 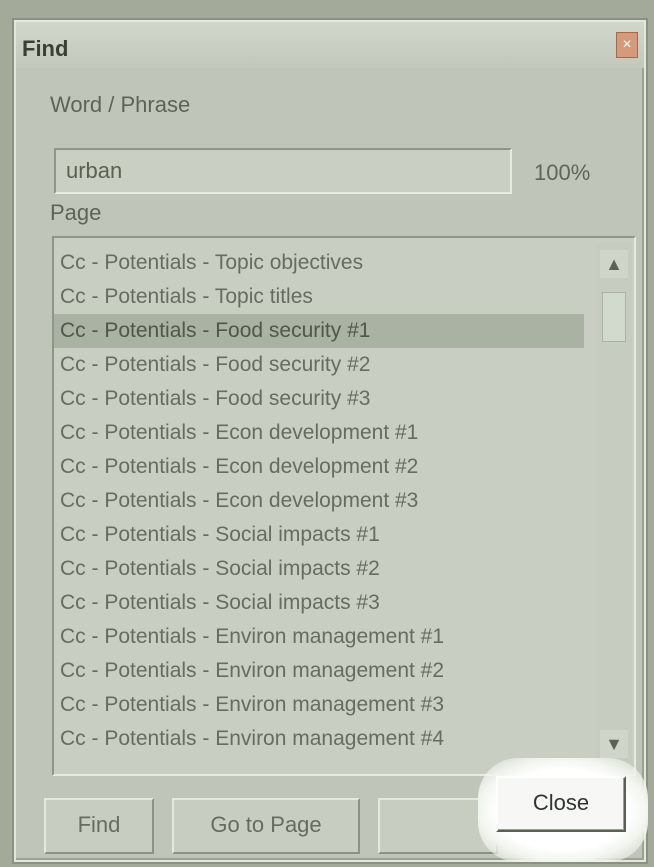 I want to click on page-list-scrollbar: ▲ ▼, so click(x=614, y=506).